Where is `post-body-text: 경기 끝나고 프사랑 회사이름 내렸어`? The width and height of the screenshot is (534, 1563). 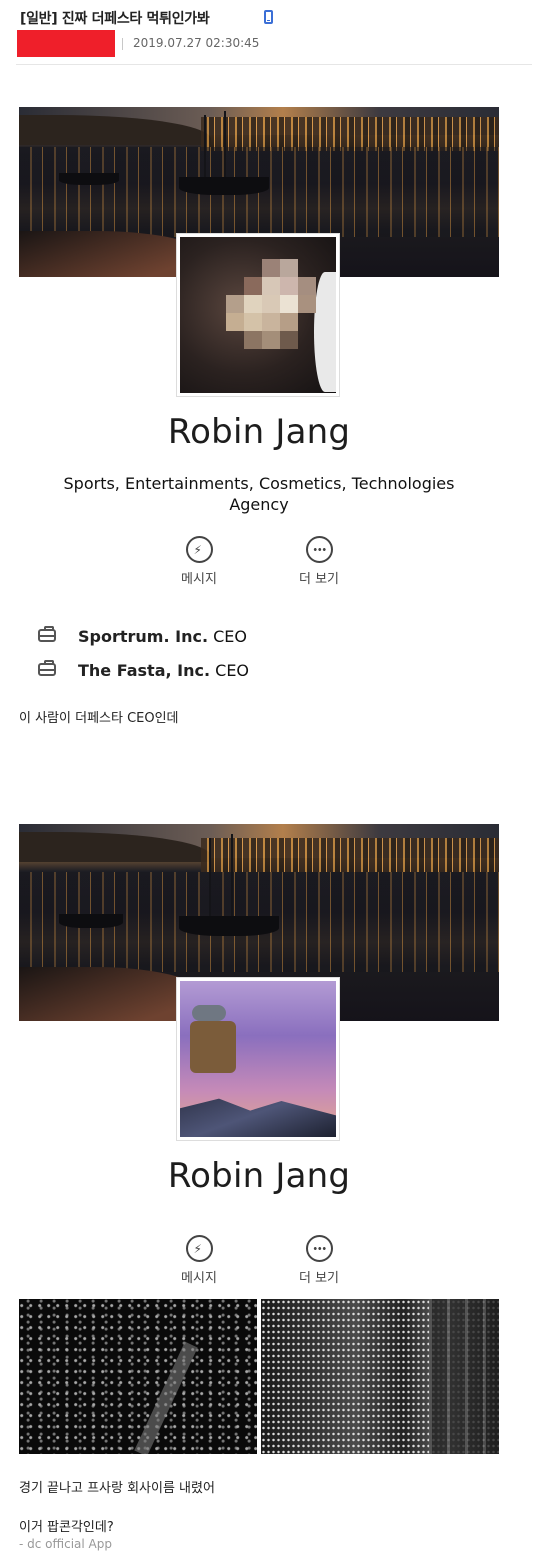 post-body-text: 경기 끝나고 프사랑 회사이름 내렸어 is located at coordinates (117, 1488).